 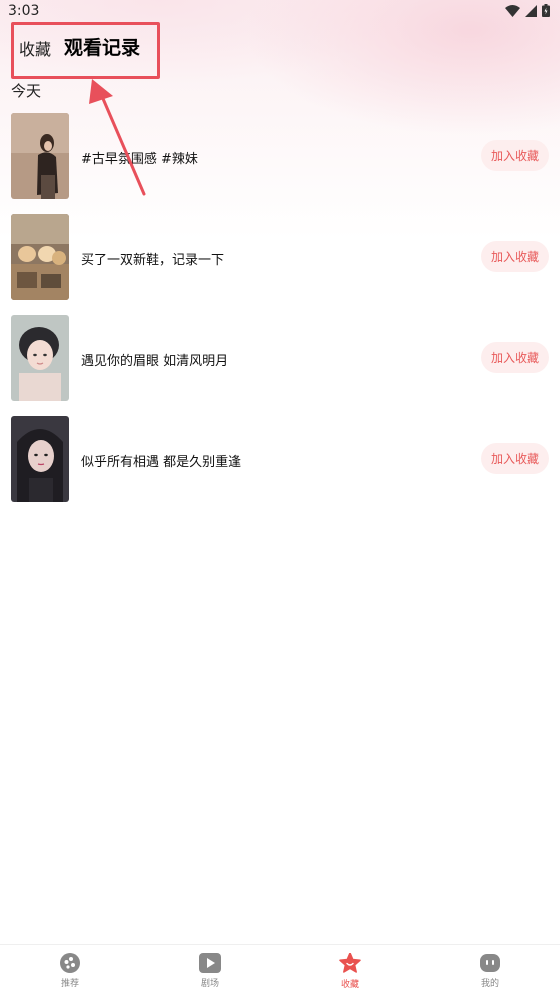 What do you see at coordinates (24, 11) in the screenshot?
I see `status-time: 3:03` at bounding box center [24, 11].